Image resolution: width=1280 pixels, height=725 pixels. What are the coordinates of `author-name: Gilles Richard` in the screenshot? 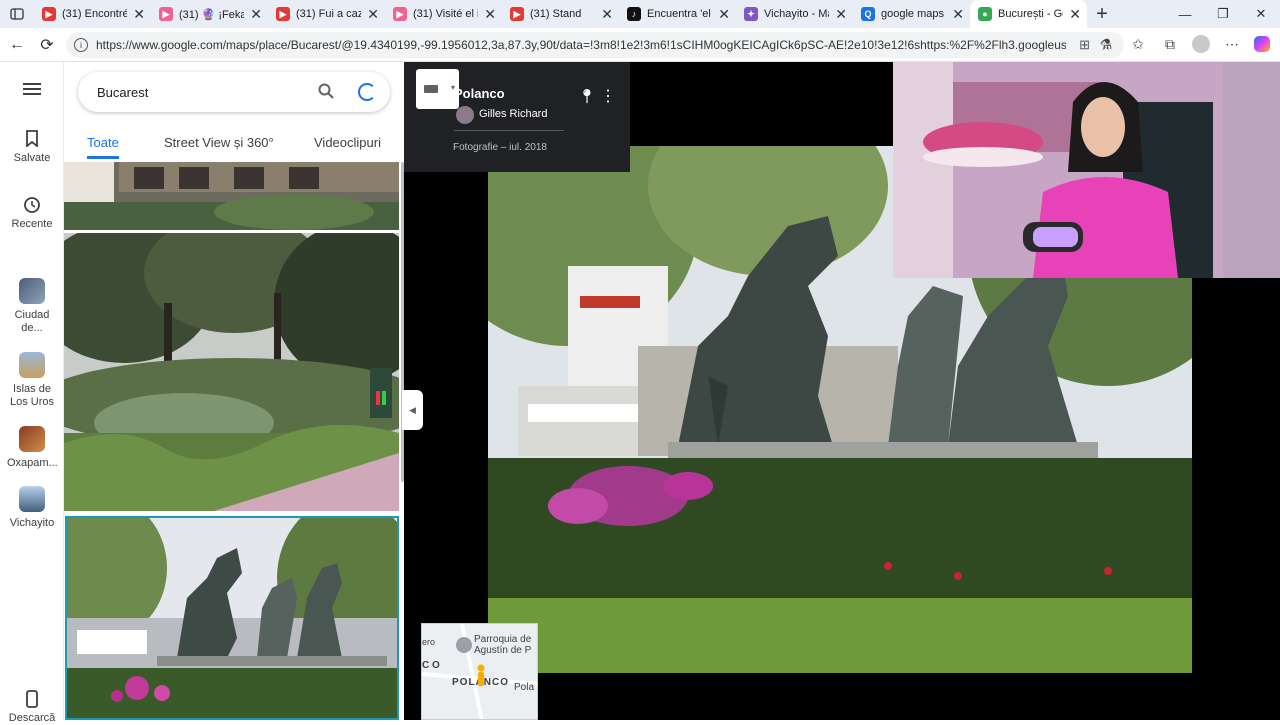 It's located at (513, 114).